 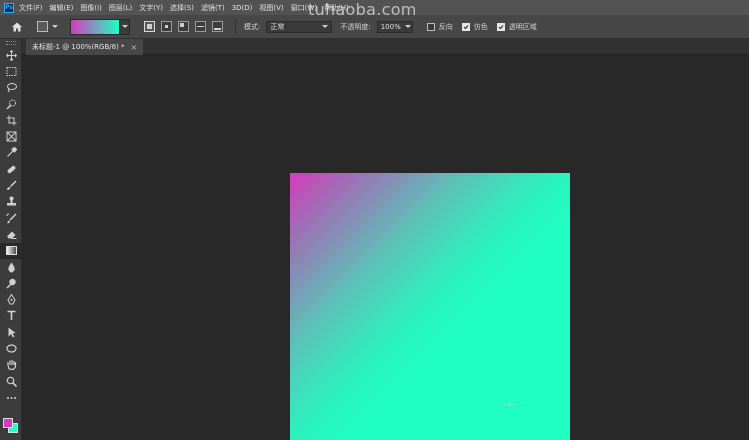 What do you see at coordinates (252, 26) in the screenshot?
I see `mode-label: 模式:` at bounding box center [252, 26].